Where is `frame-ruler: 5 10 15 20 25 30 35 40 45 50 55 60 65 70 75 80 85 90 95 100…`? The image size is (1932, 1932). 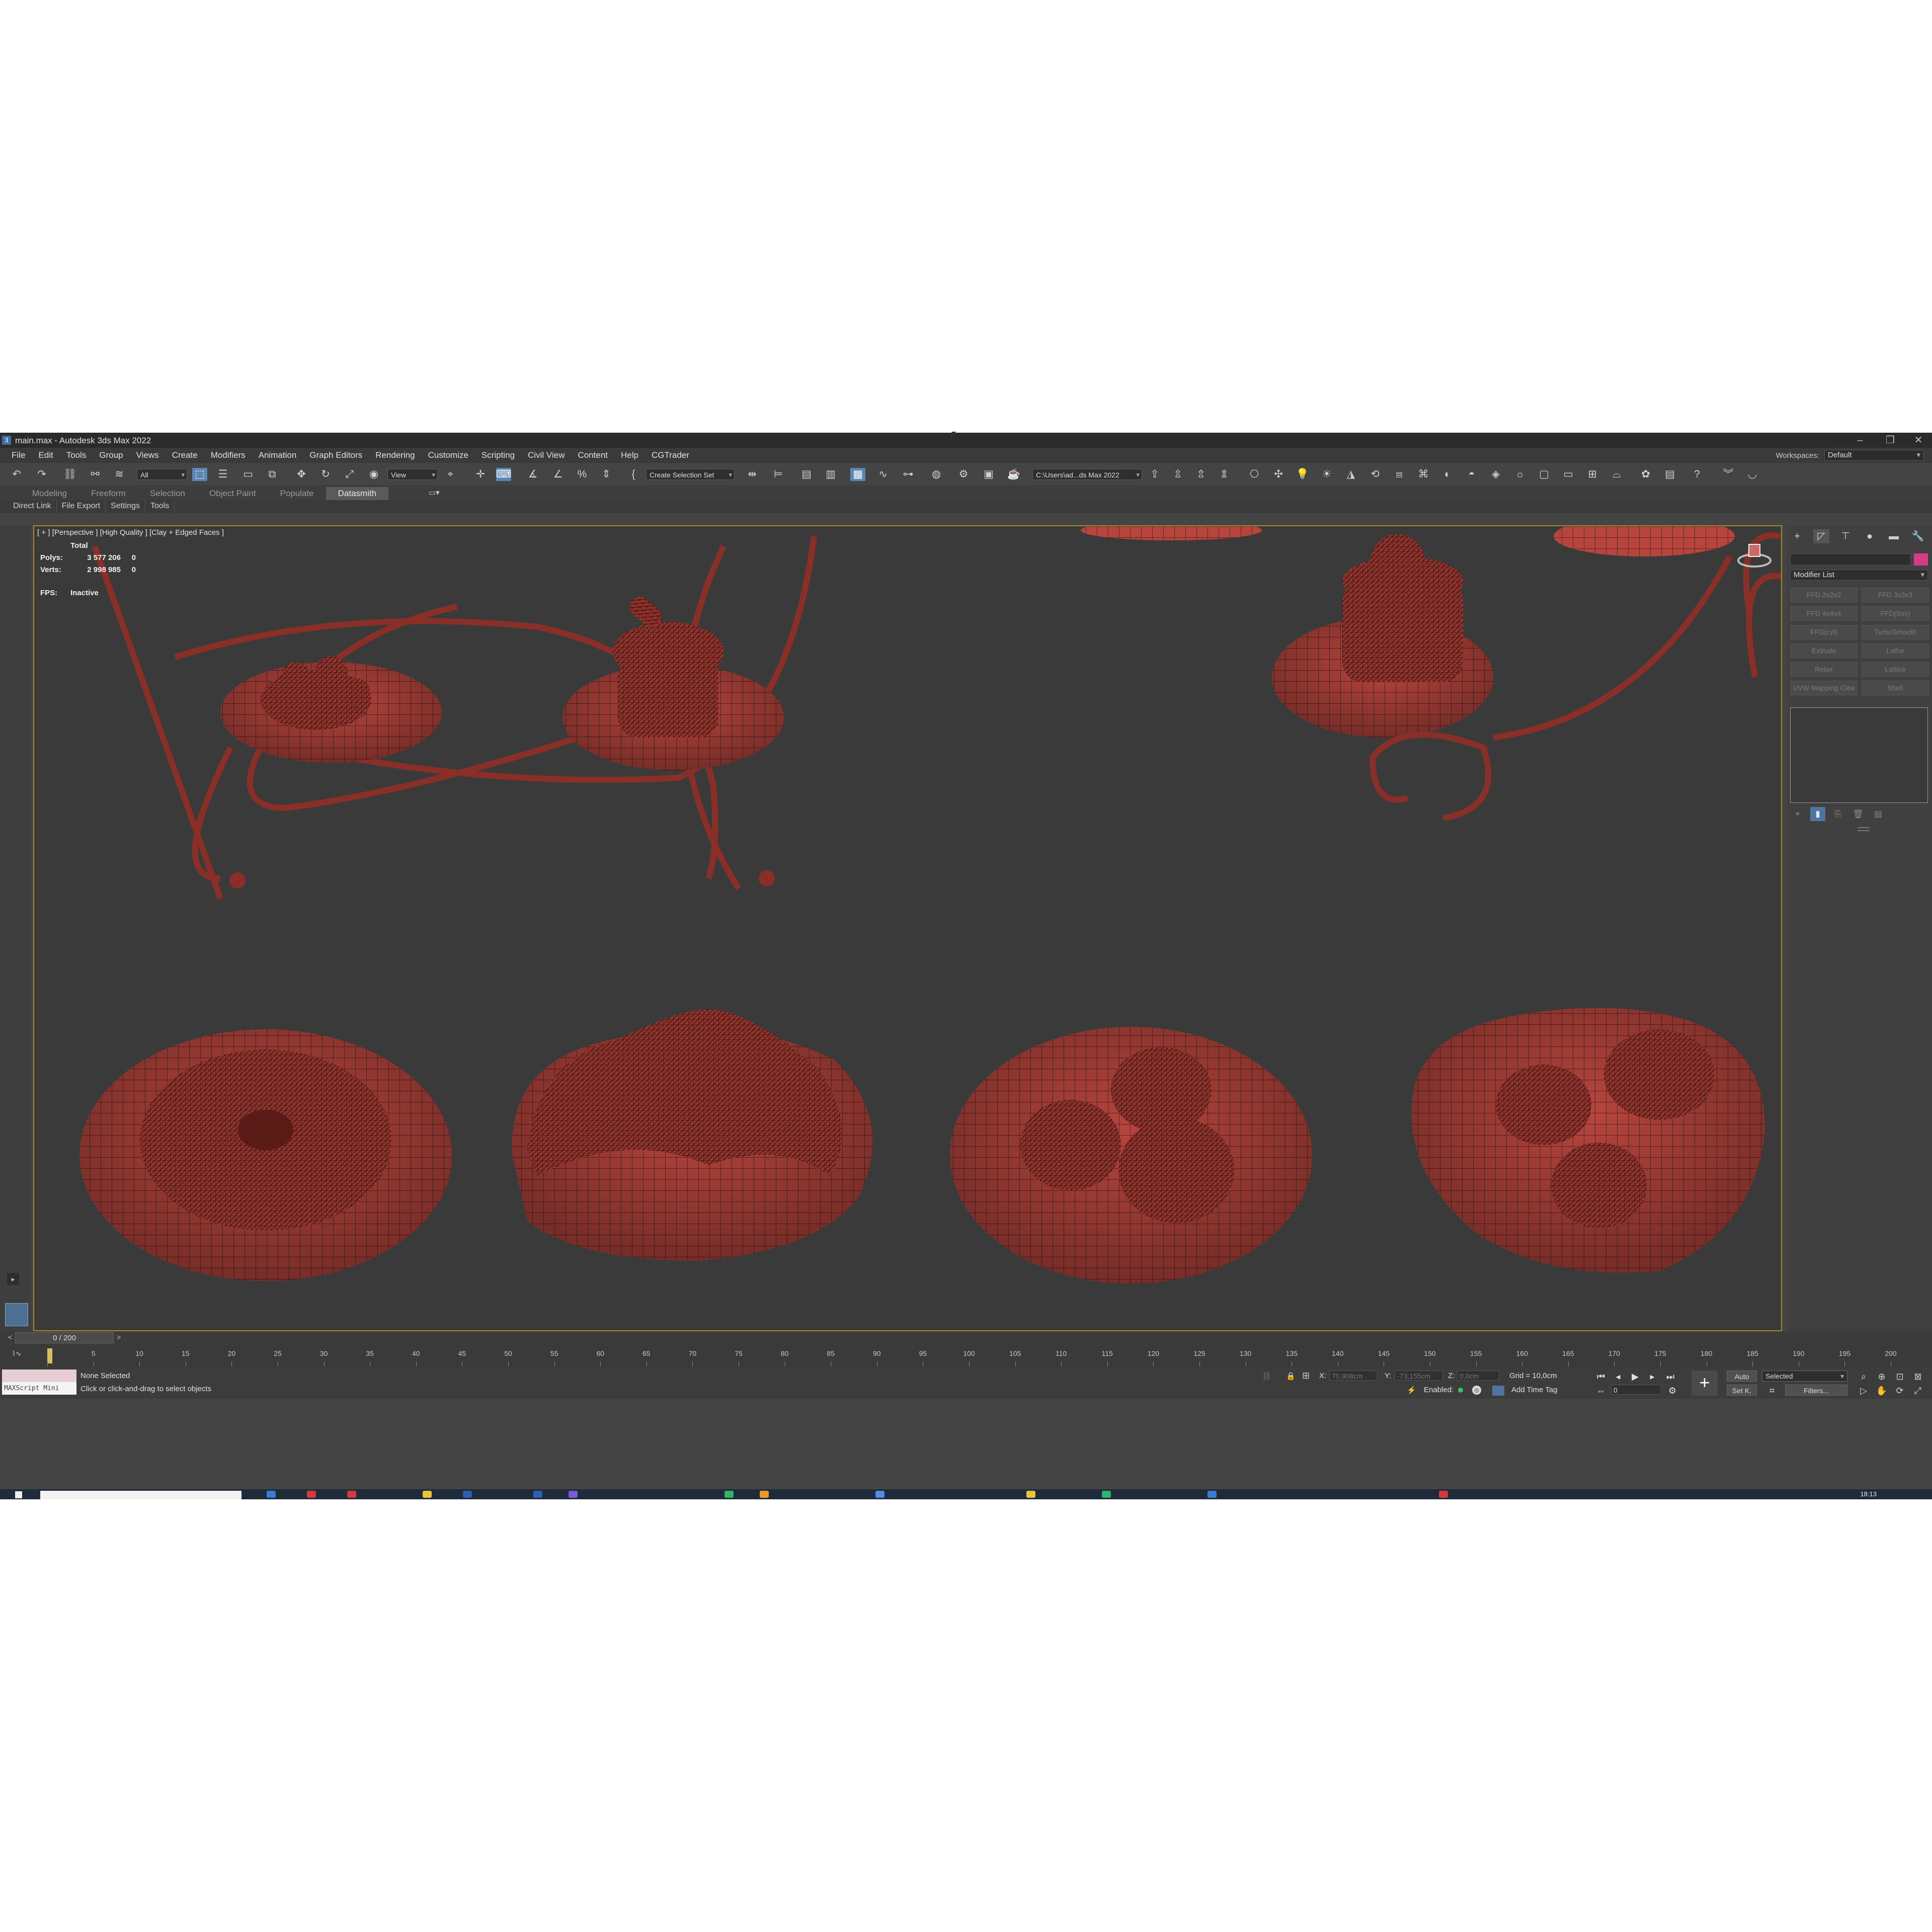 frame-ruler: 5 10 15 20 25 30 35 40 45 50 55 60 65 70 75 80 85 90 95 100… is located at coordinates (972, 1356).